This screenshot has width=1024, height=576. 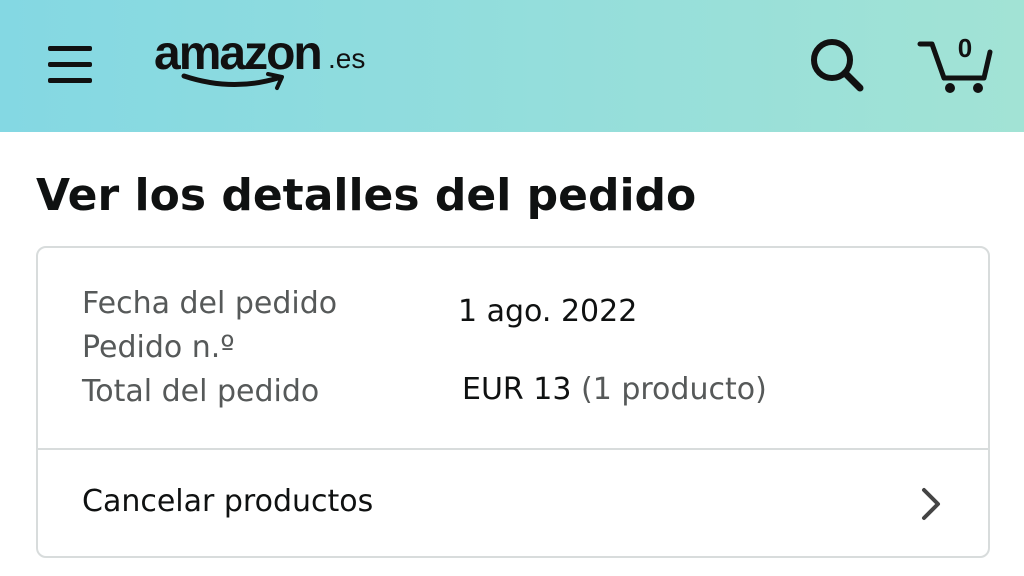 I want to click on order-total-amount: EUR 13, so click(x=517, y=389).